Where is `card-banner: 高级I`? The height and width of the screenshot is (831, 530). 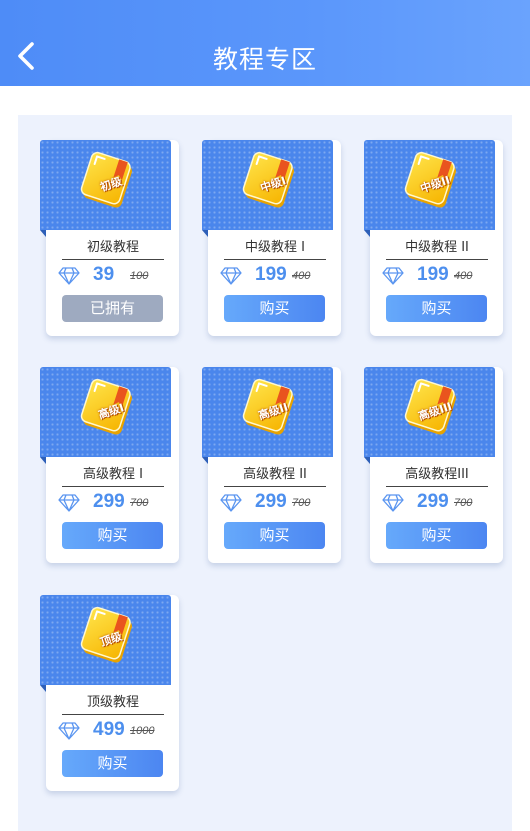
card-banner: 高级I is located at coordinates (105, 415).